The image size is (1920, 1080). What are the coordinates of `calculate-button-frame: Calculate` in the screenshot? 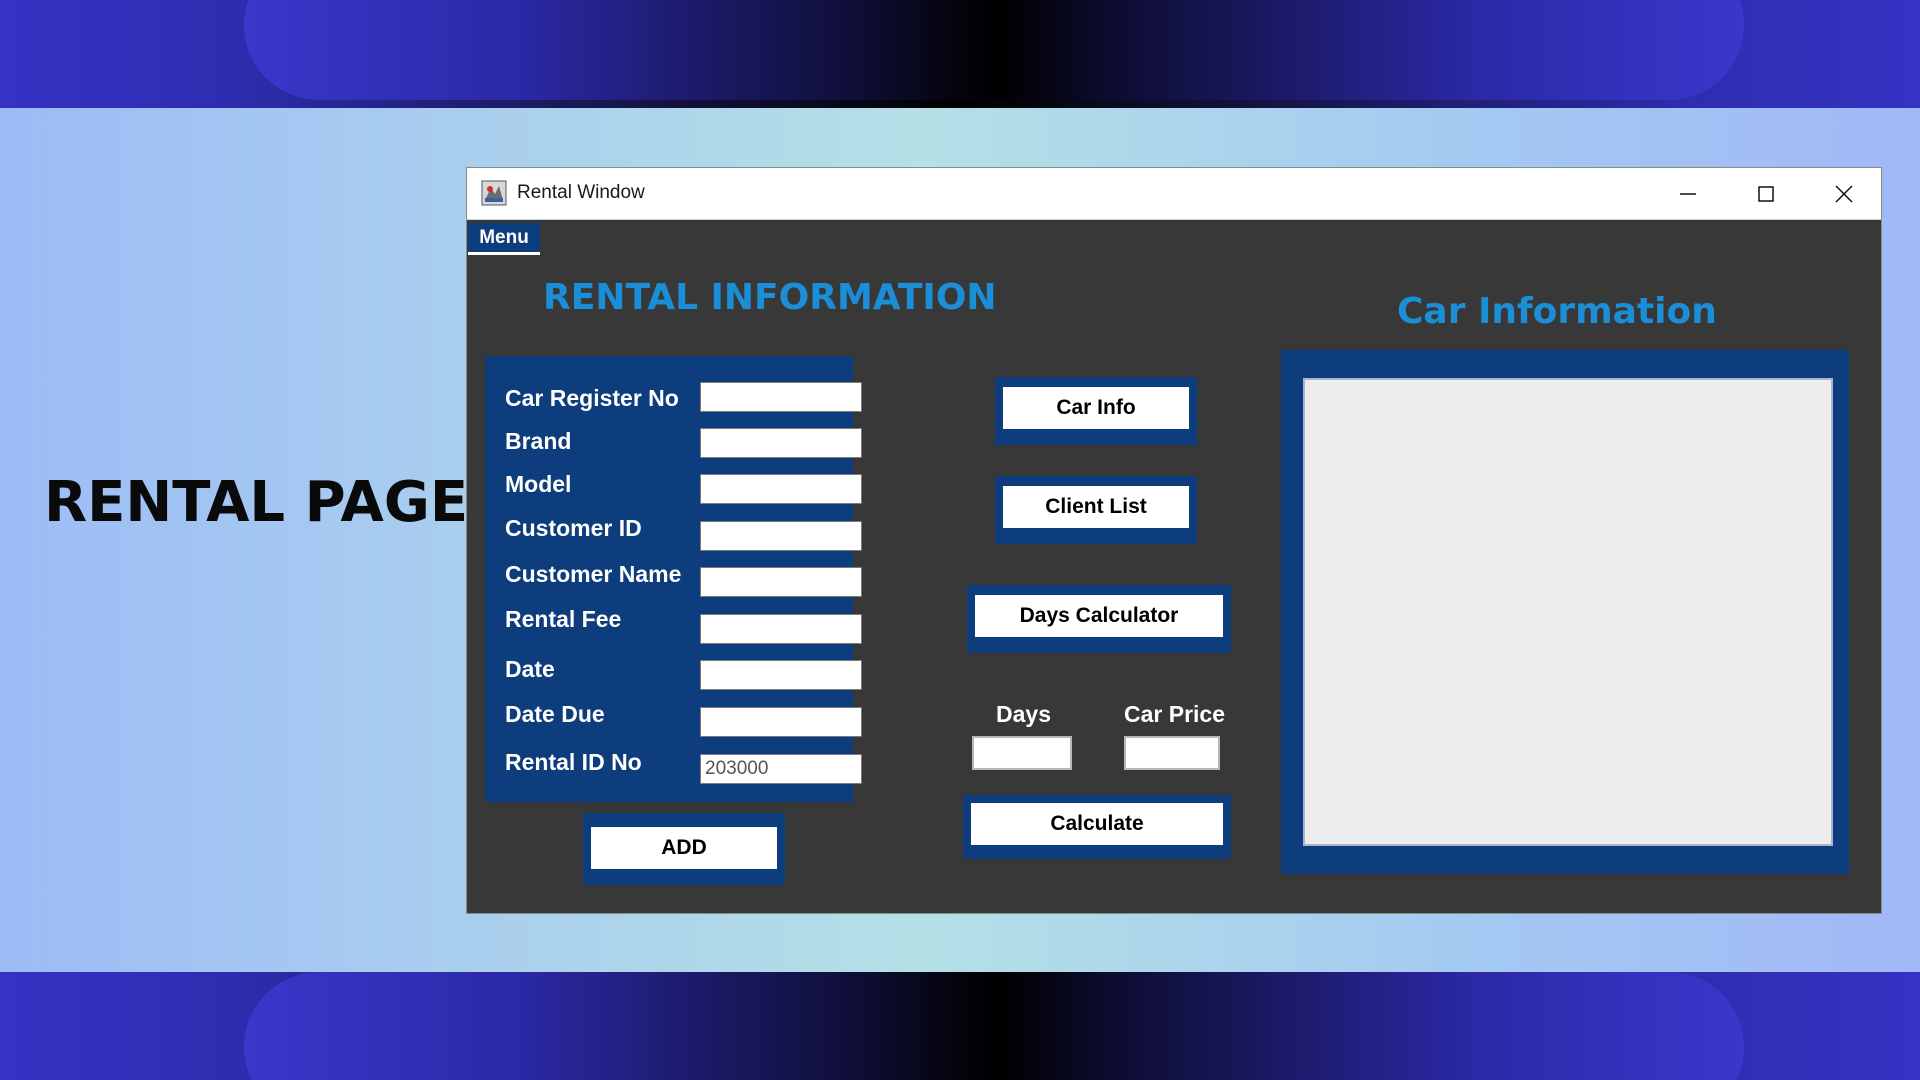 It's located at (1097, 827).